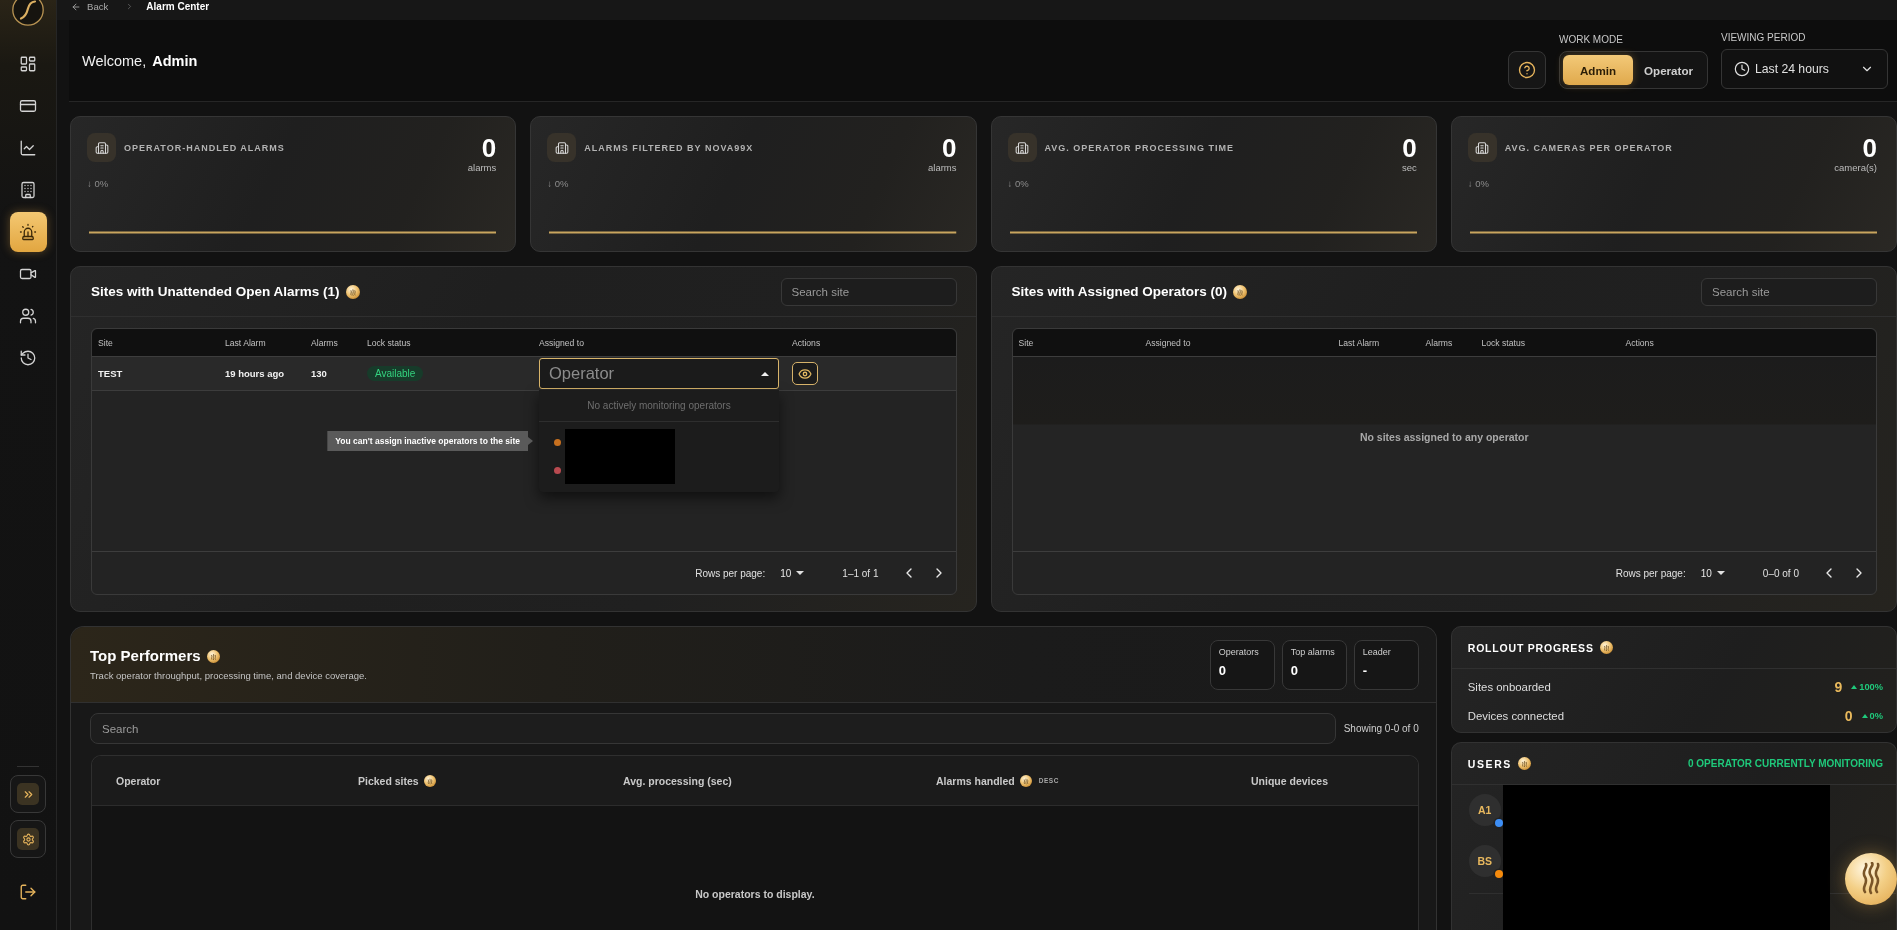 This screenshot has height=930, width=1897. Describe the element at coordinates (1590, 40) in the screenshot. I see `field-label: WORK MODE` at that location.